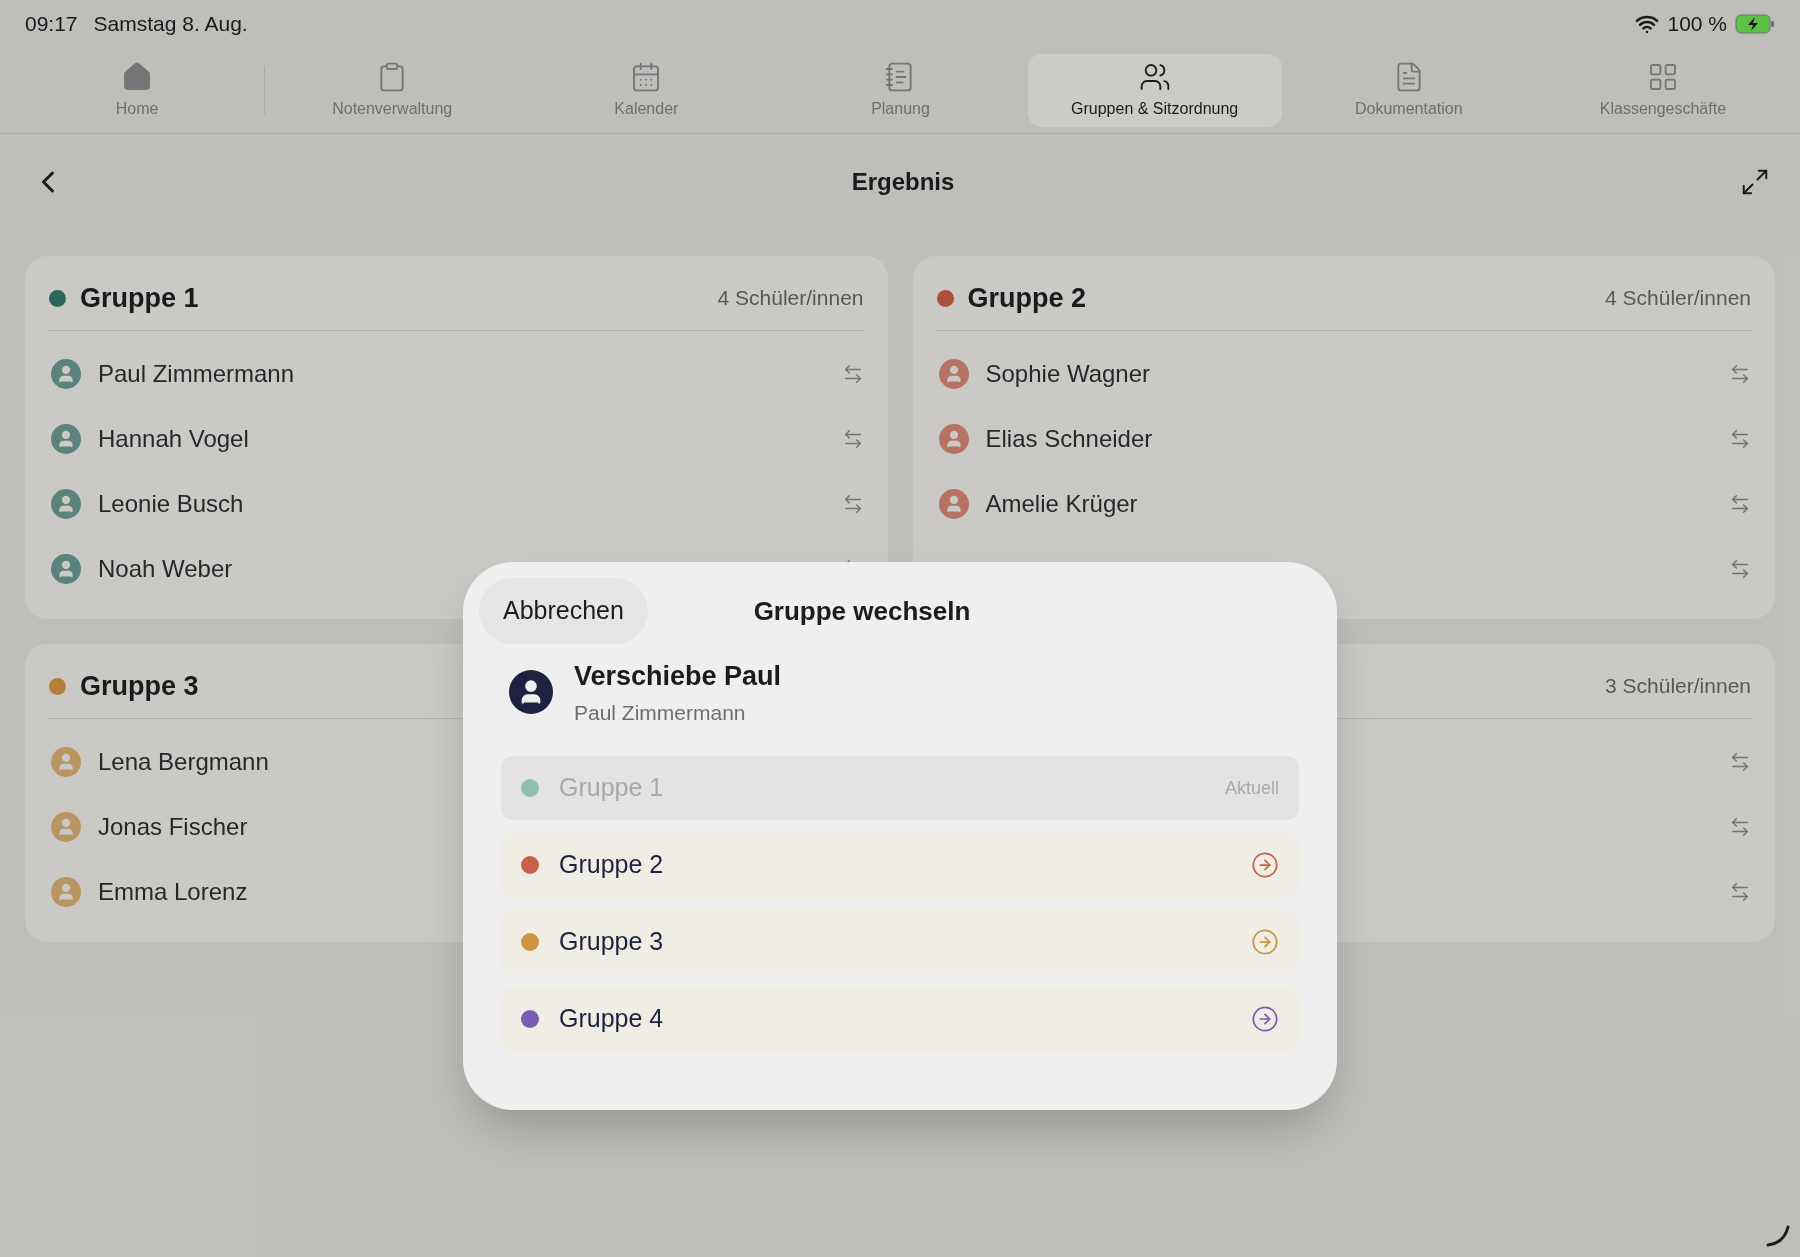 Image resolution: width=1800 pixels, height=1257 pixels. I want to click on student-name: Amelie Krüger, so click(1061, 503).